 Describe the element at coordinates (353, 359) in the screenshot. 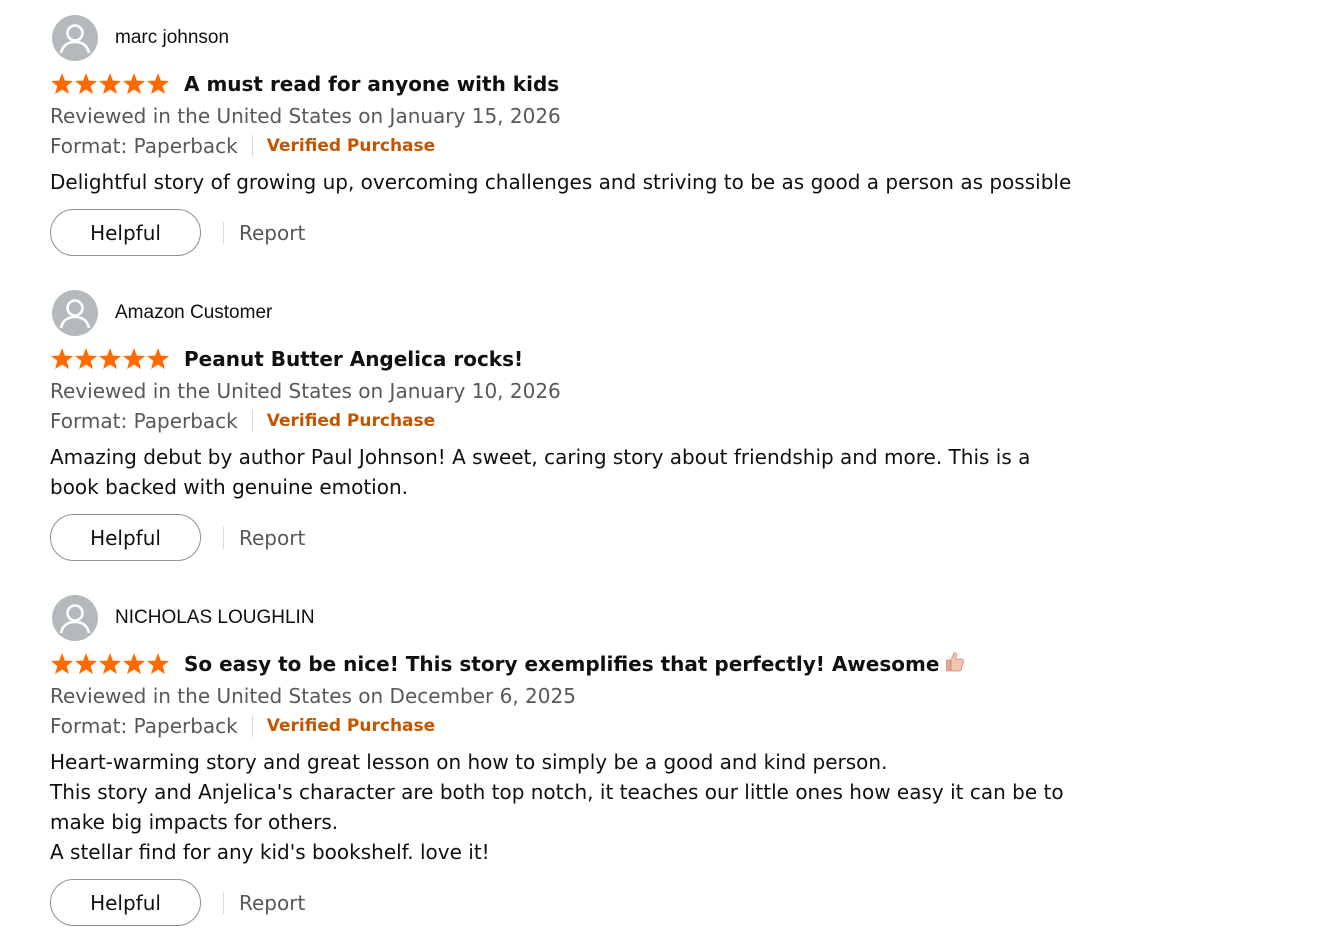

I see `review-title: Peanut Butter Angelica rocks!` at that location.